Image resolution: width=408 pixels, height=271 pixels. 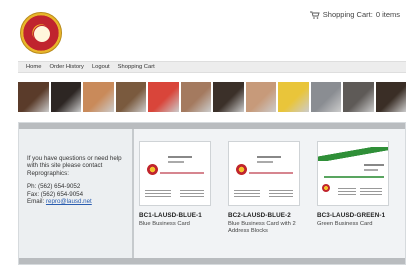 What do you see at coordinates (314, 15) in the screenshot?
I see `shopping-cart-icon` at bounding box center [314, 15].